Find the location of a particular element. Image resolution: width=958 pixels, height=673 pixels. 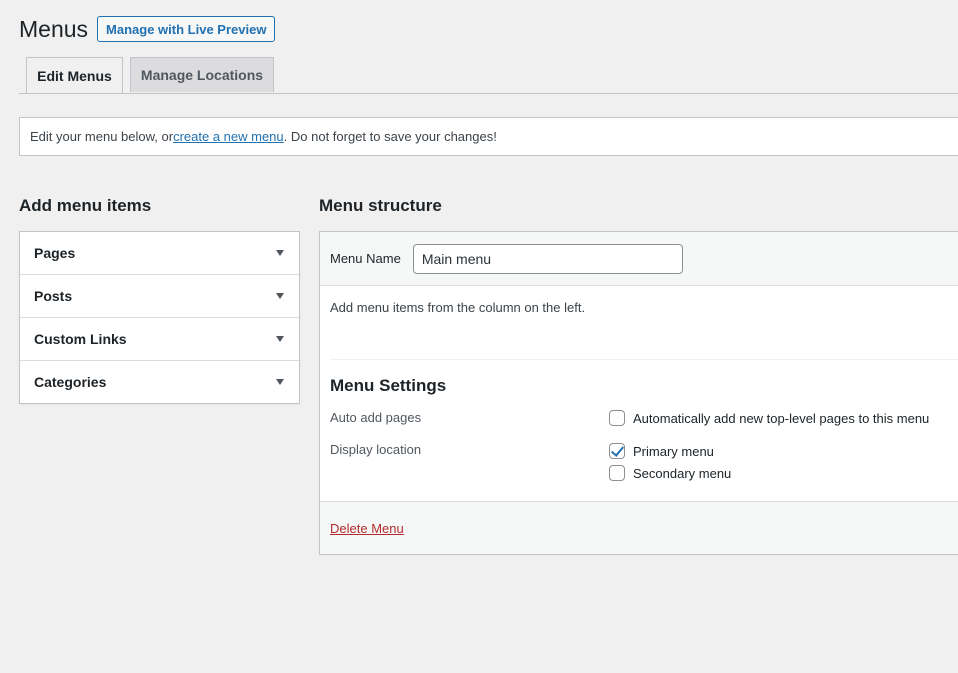

secondary-menu-label: Secondary menu is located at coordinates (682, 473).